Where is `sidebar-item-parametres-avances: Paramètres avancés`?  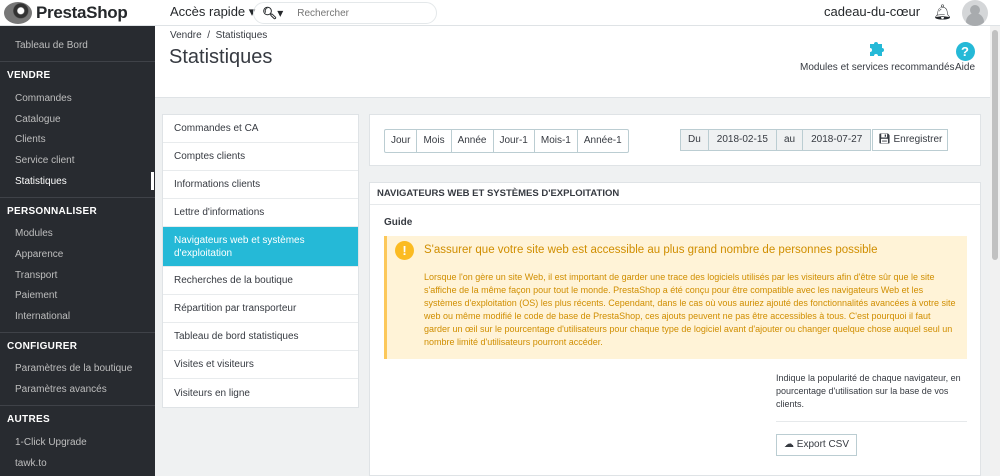
sidebar-item-parametres-avances: Paramètres avancés is located at coordinates (61, 389).